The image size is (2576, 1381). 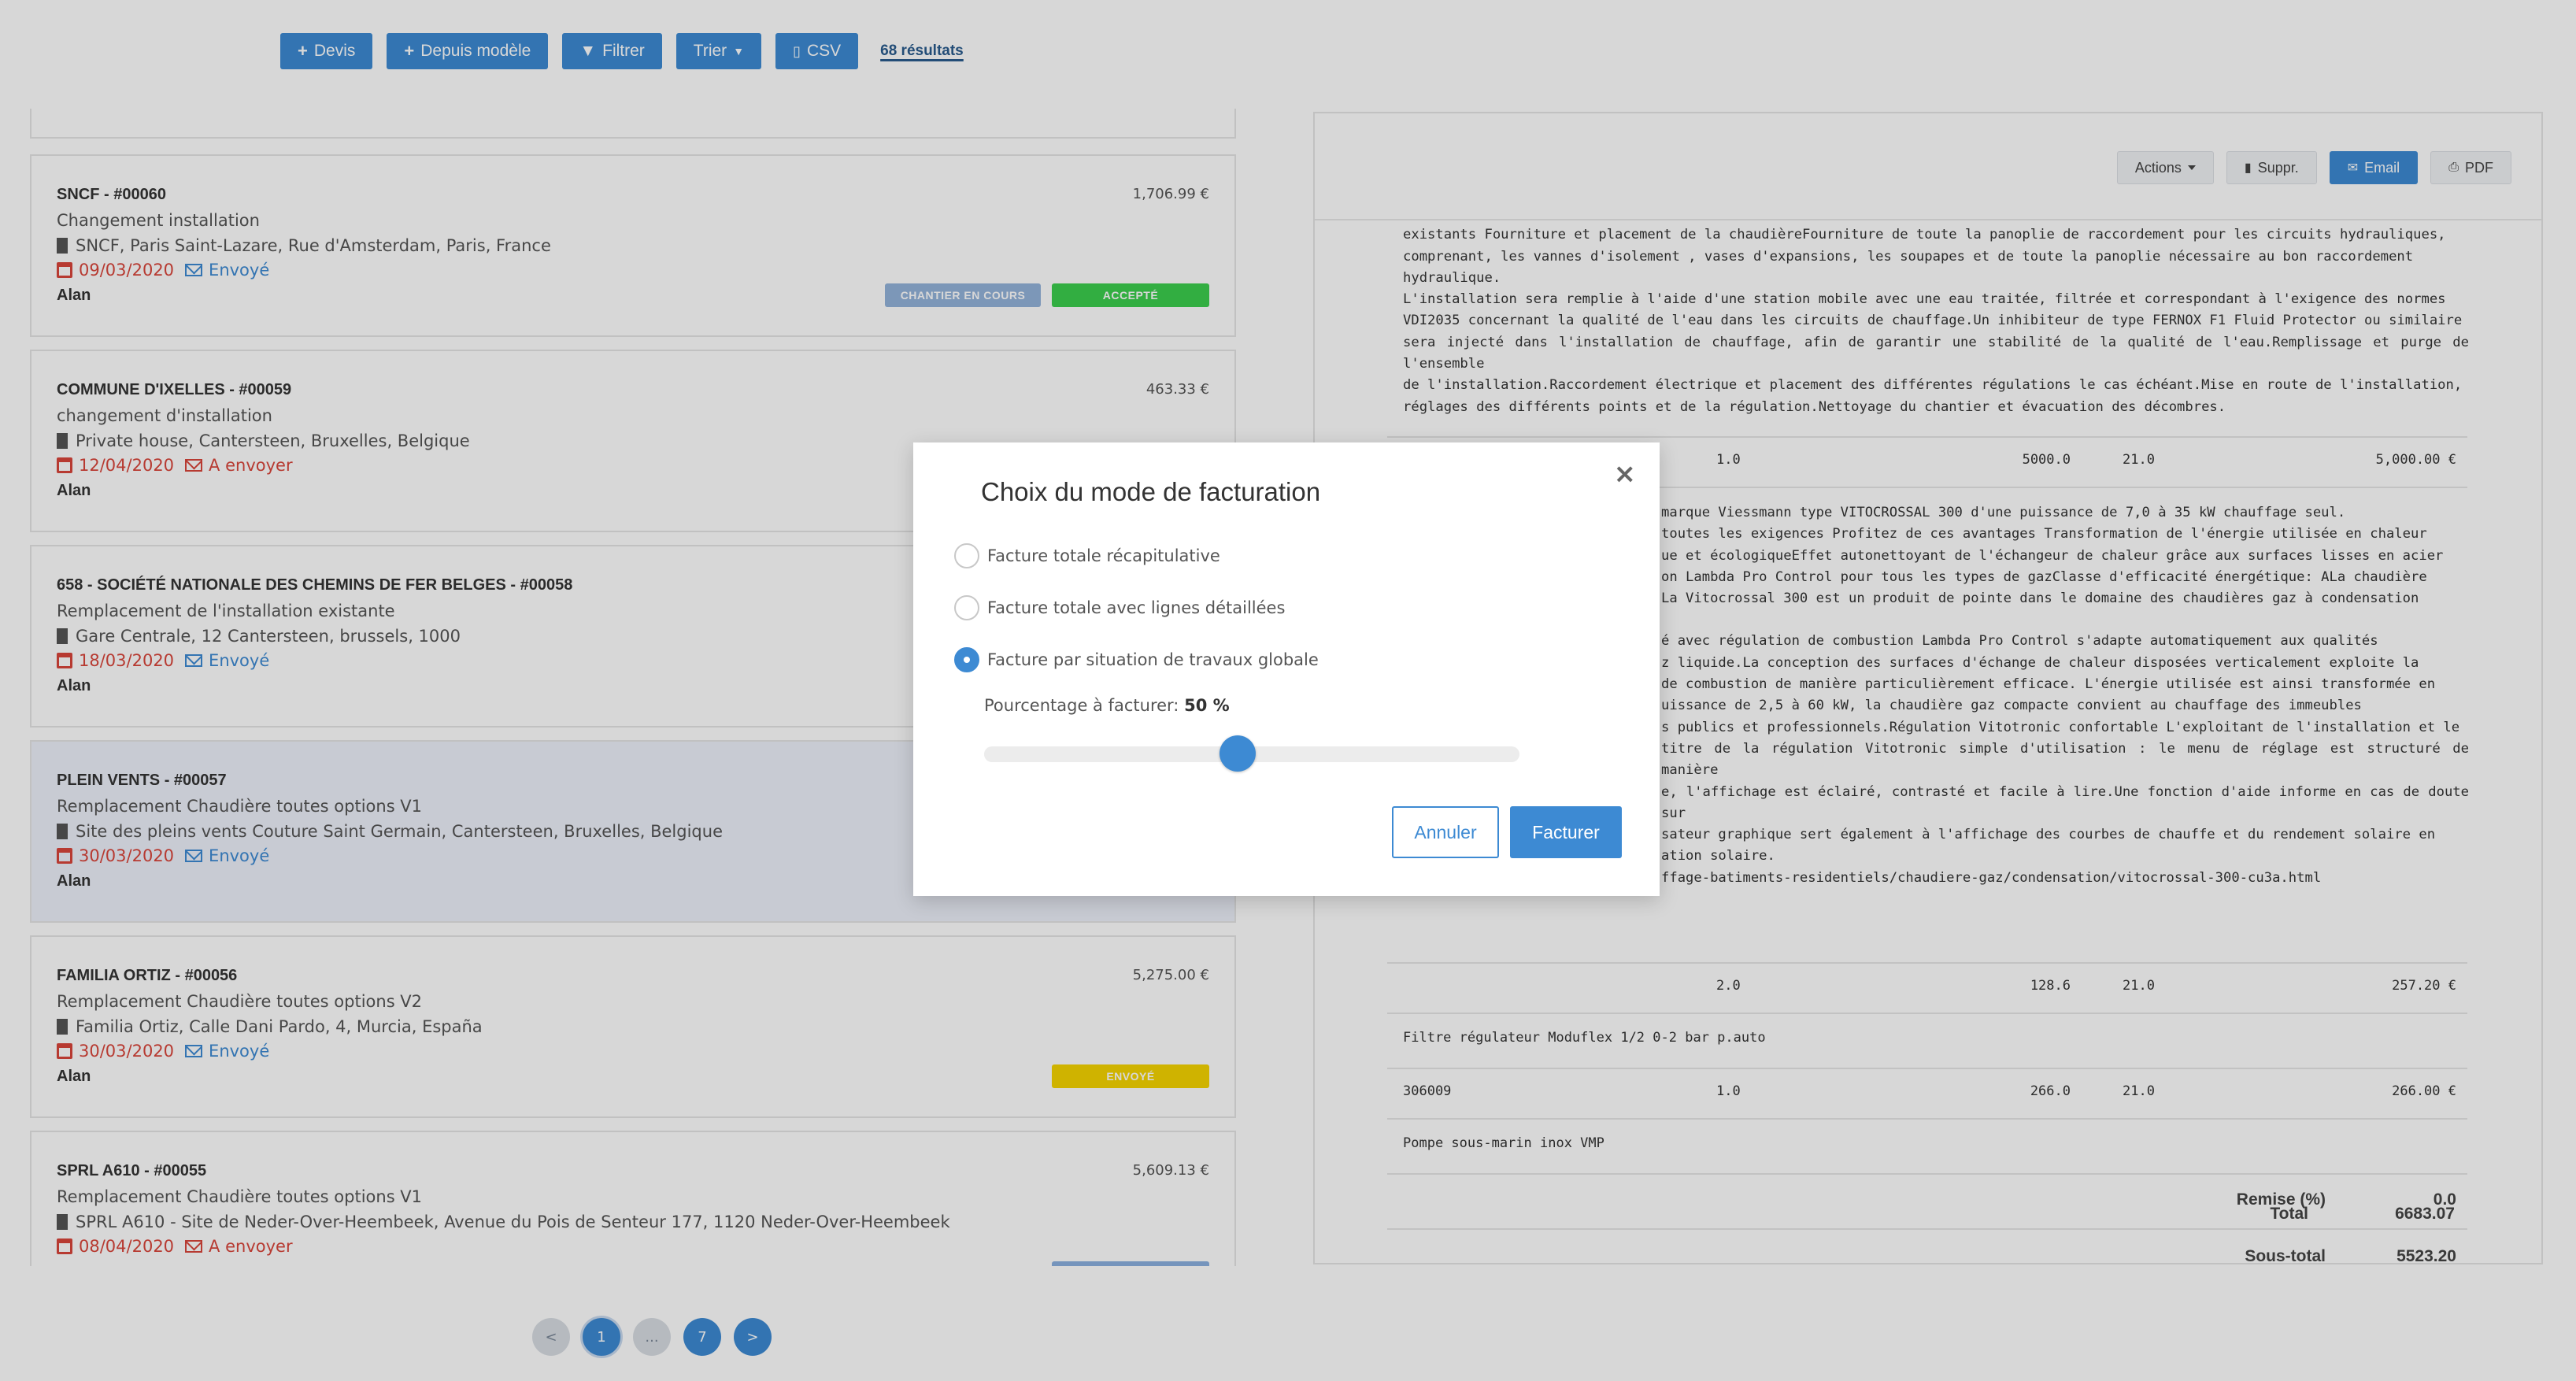 What do you see at coordinates (966, 607) in the screenshot?
I see `radio-total-detailed` at bounding box center [966, 607].